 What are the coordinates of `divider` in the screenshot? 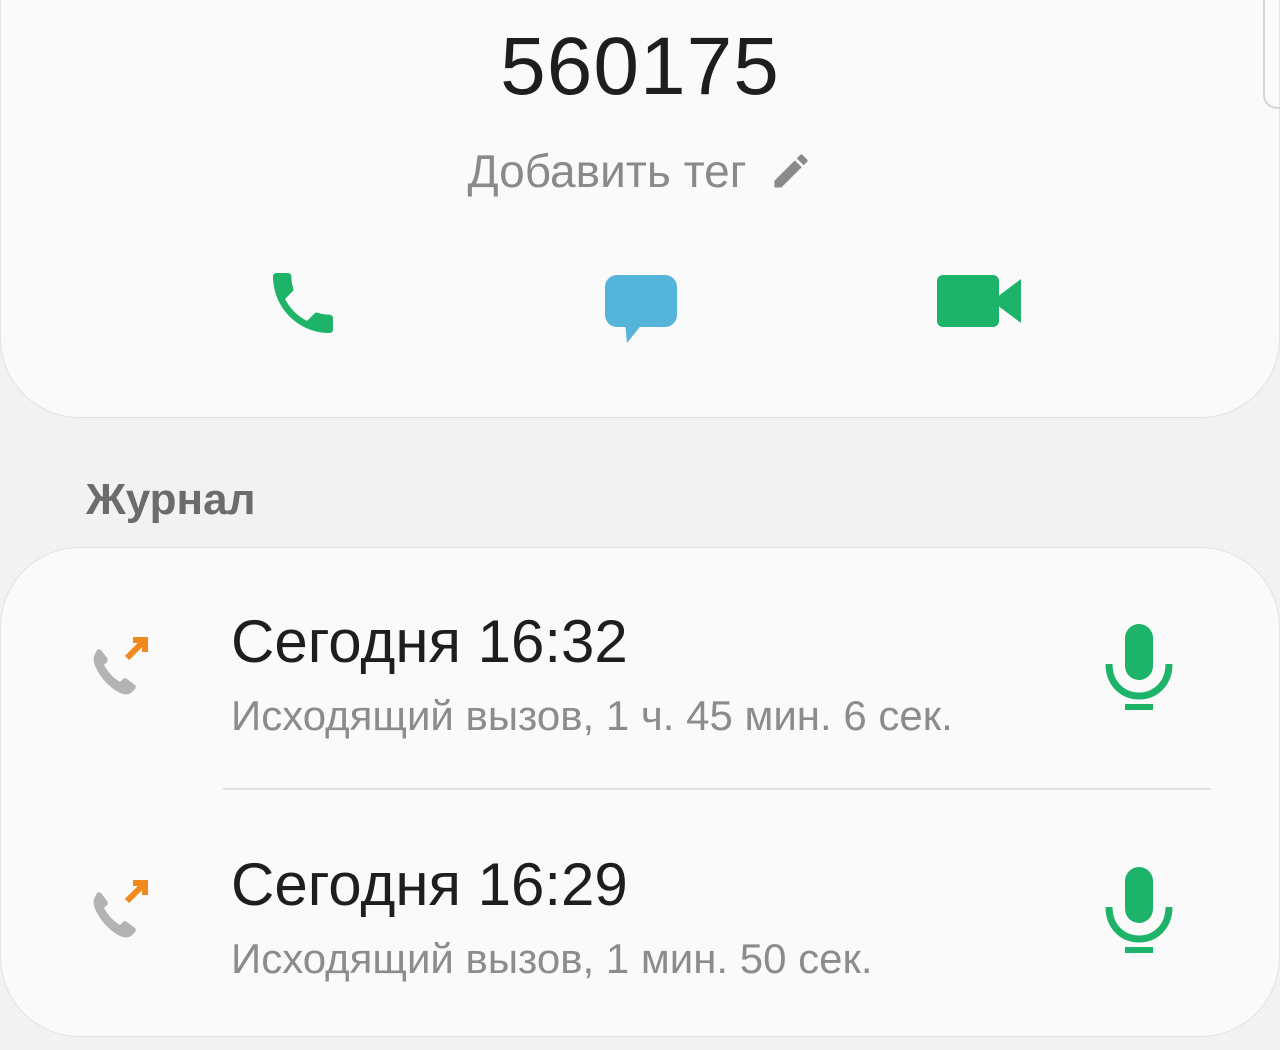 It's located at (717, 789).